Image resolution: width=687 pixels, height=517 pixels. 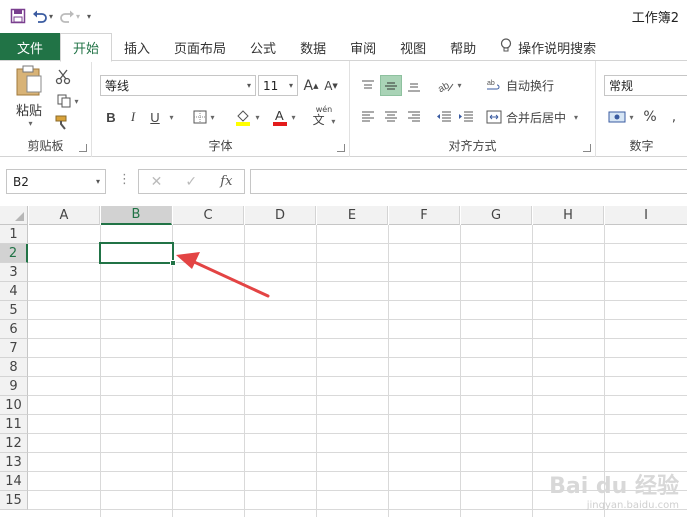 What do you see at coordinates (64, 215) in the screenshot?
I see `column-header-a: A` at bounding box center [64, 215].